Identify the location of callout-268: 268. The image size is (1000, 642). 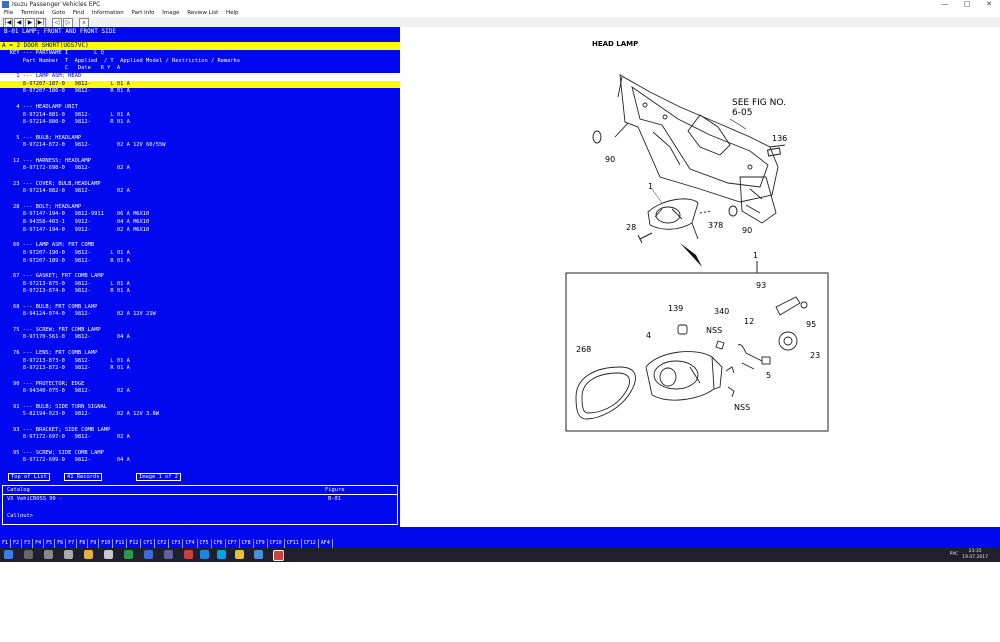
(583, 349).